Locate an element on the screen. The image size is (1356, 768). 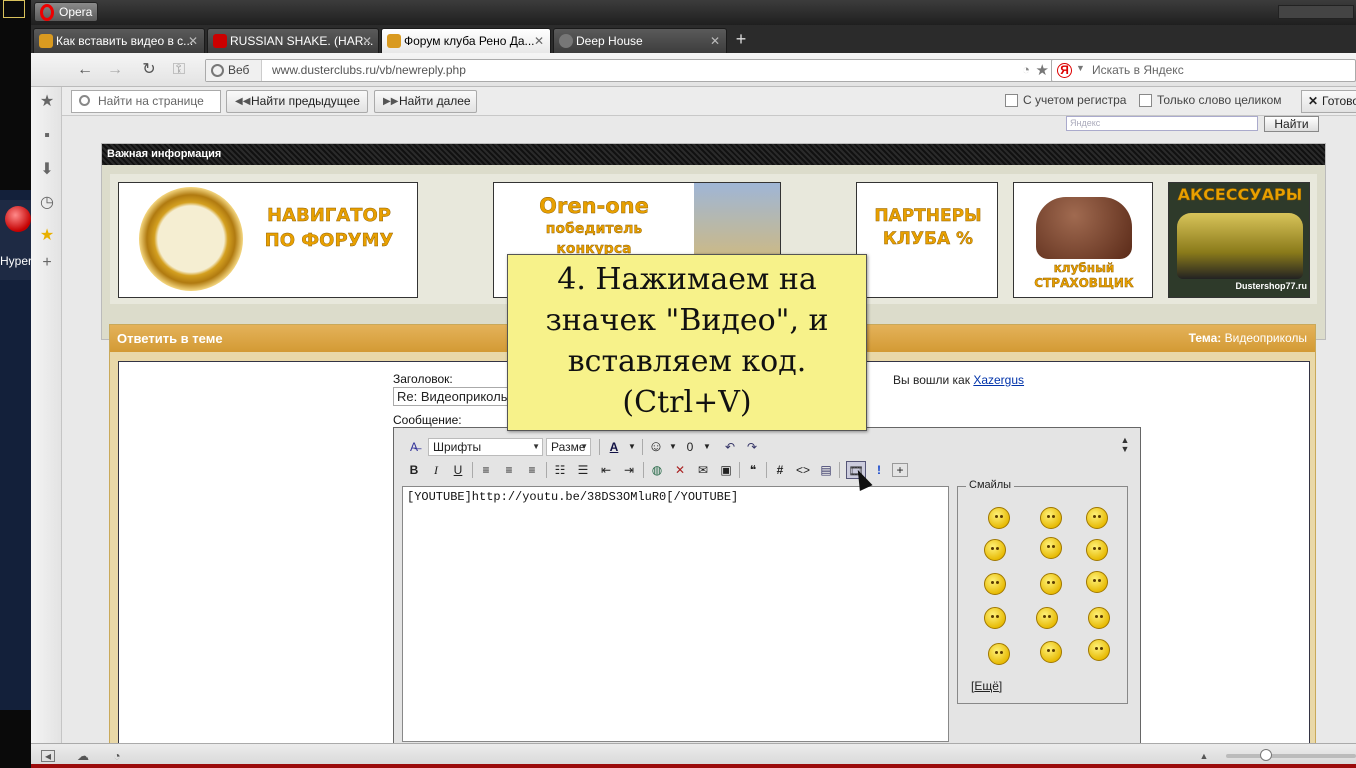
more-smilies-link: [Ещё] is located at coordinates (986, 686).